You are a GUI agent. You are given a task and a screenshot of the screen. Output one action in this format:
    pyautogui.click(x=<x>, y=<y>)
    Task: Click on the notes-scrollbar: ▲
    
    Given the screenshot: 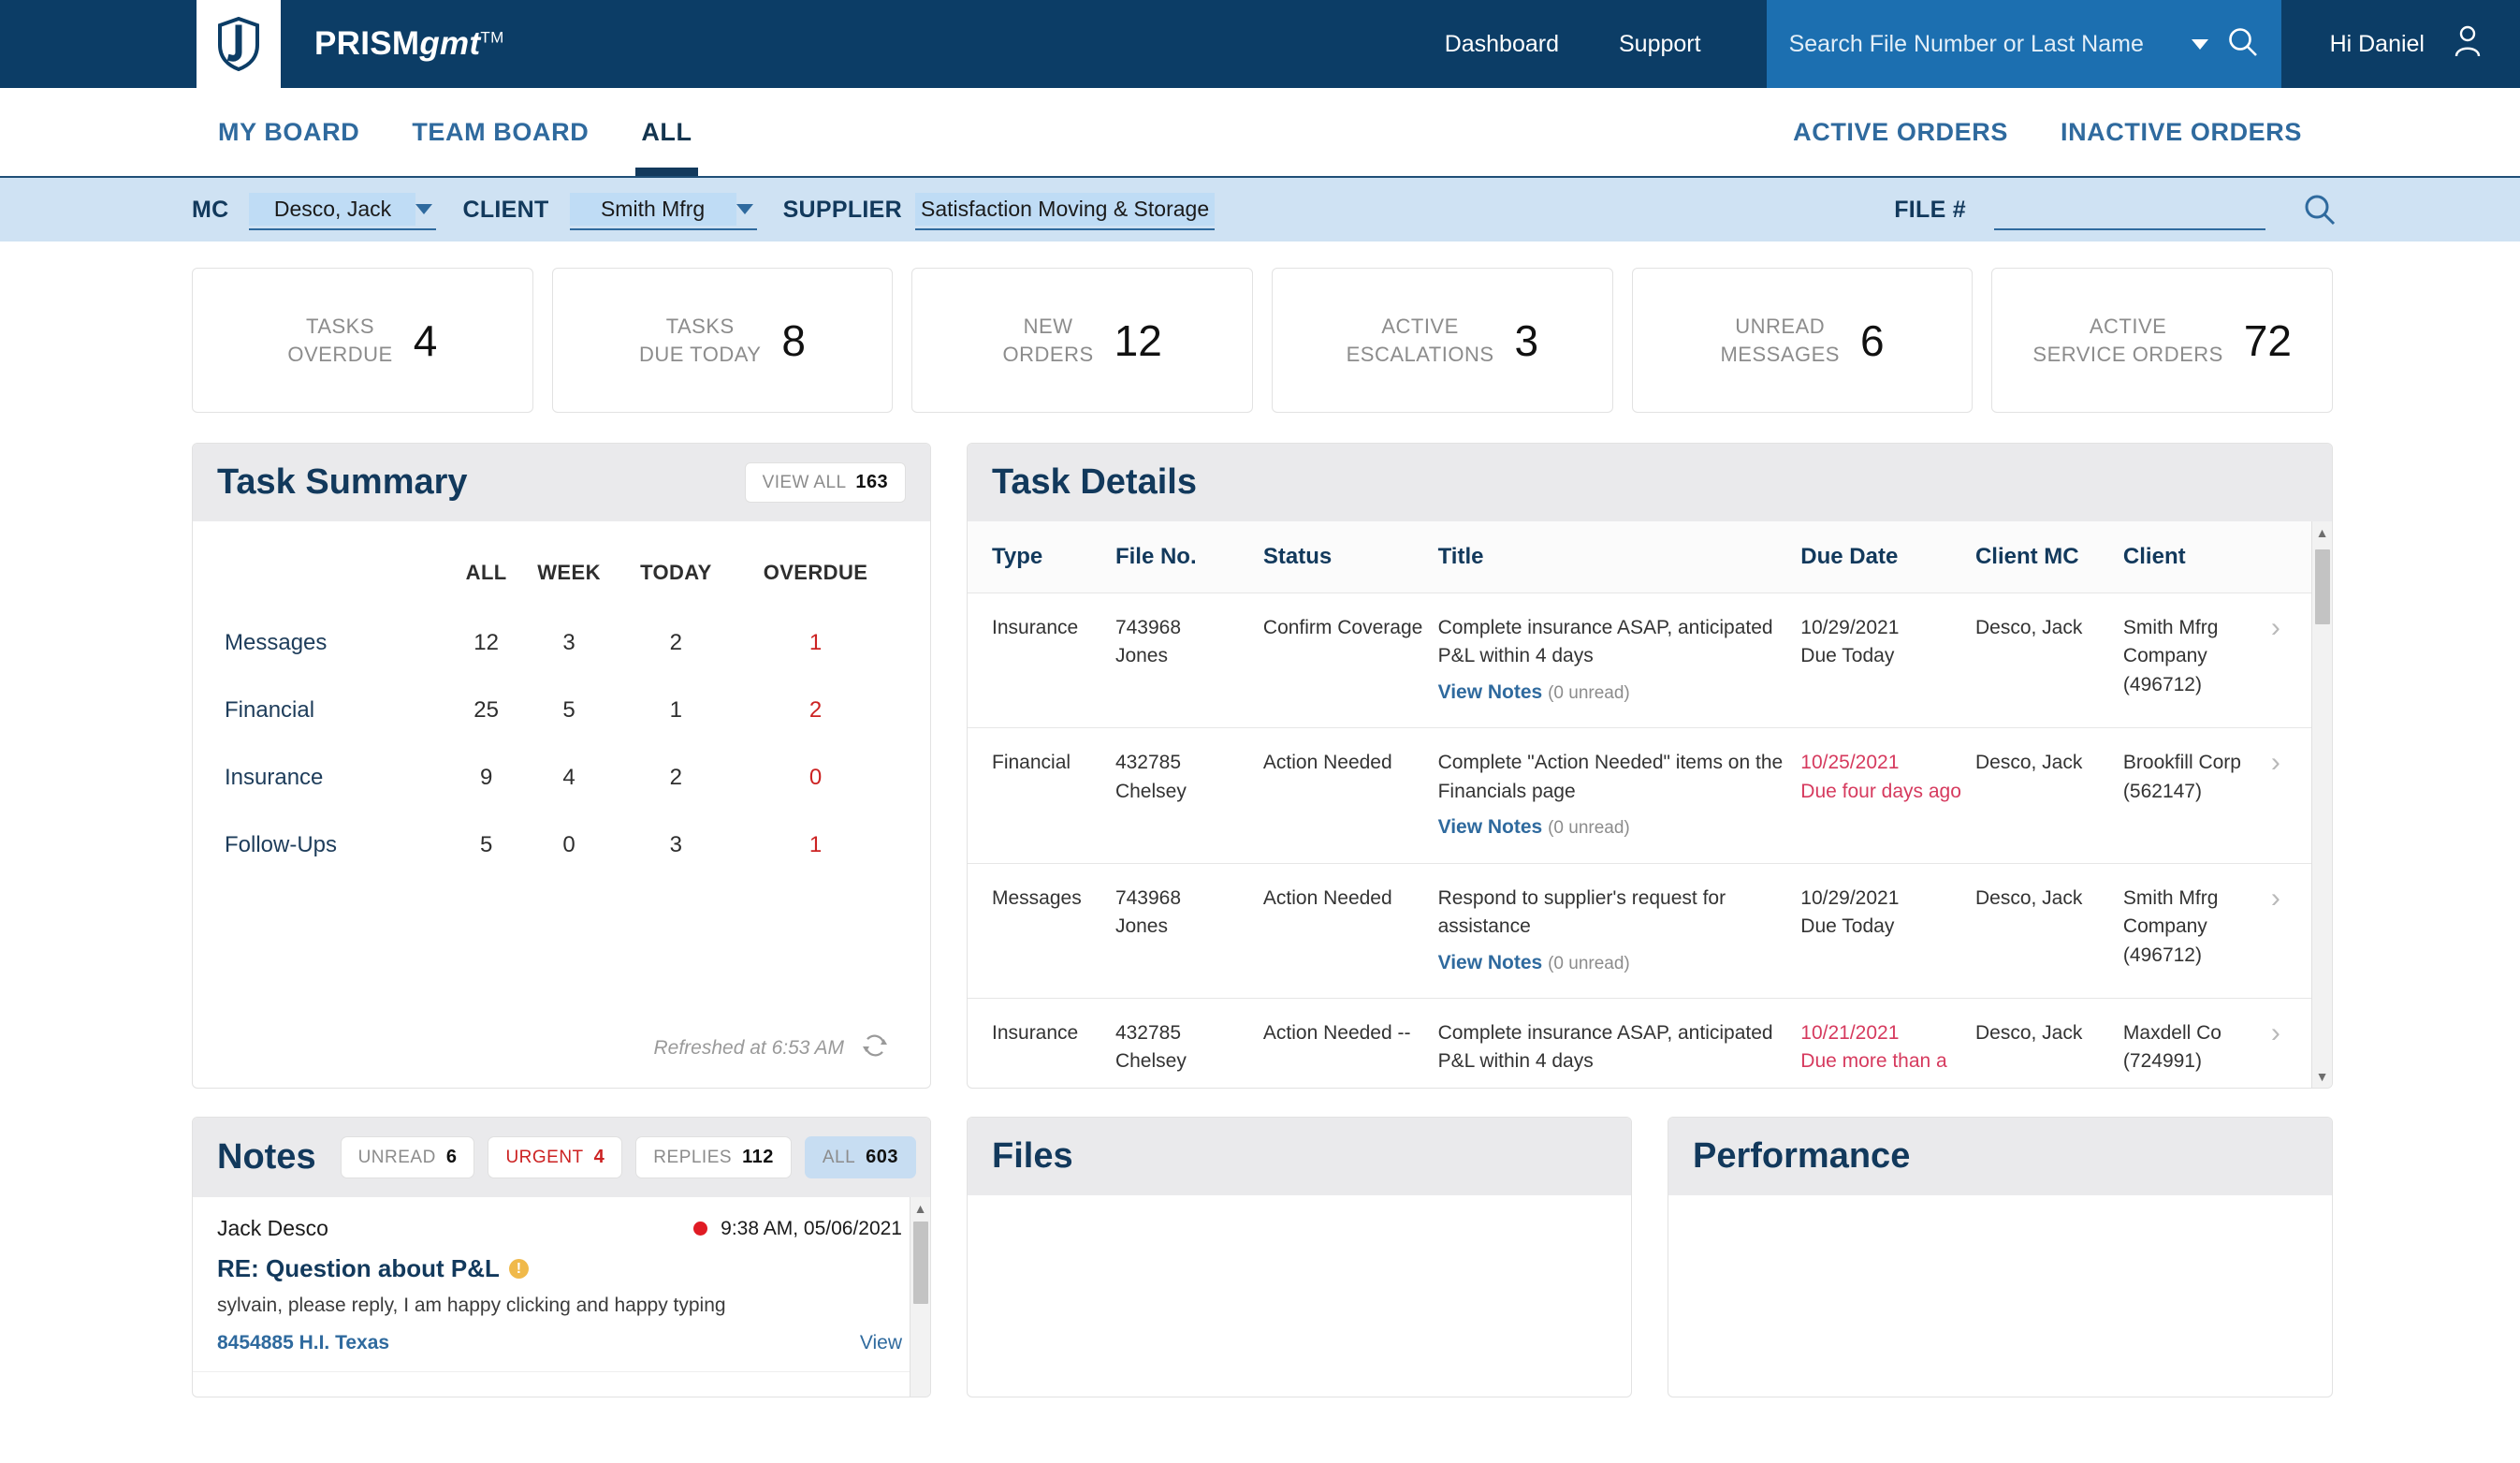 What is the action you would take?
    pyautogui.click(x=920, y=1297)
    